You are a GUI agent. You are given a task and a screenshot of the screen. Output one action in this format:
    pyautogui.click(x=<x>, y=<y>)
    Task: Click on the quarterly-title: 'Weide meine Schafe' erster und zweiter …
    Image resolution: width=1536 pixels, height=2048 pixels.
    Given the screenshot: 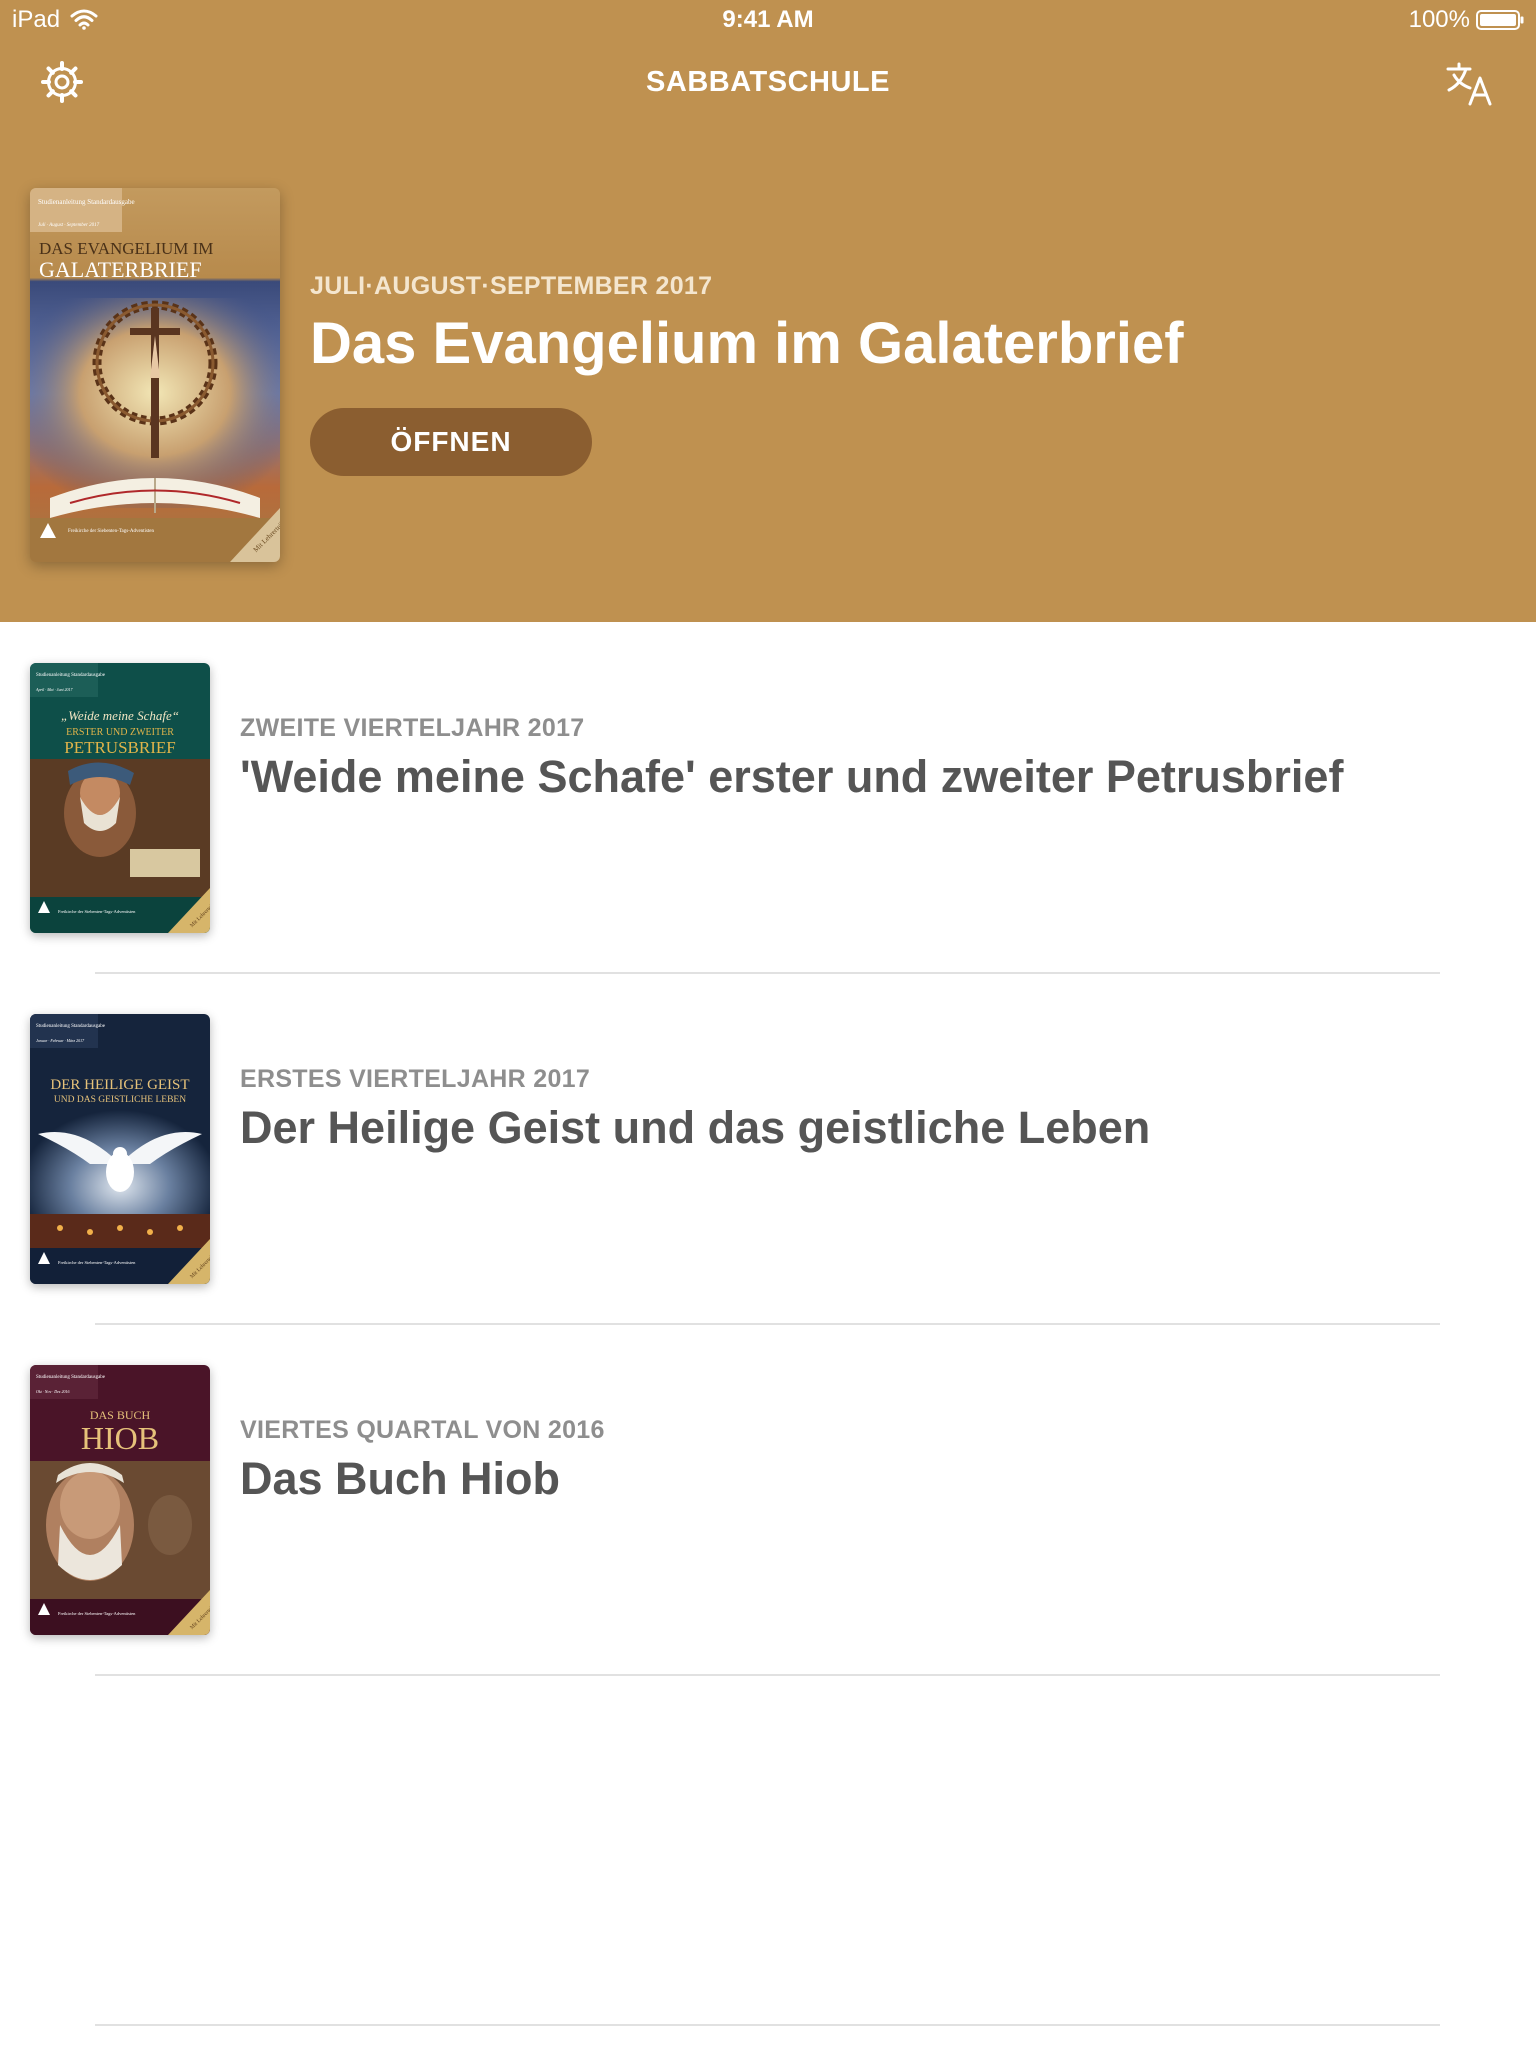 What is the action you would take?
    pyautogui.click(x=792, y=776)
    